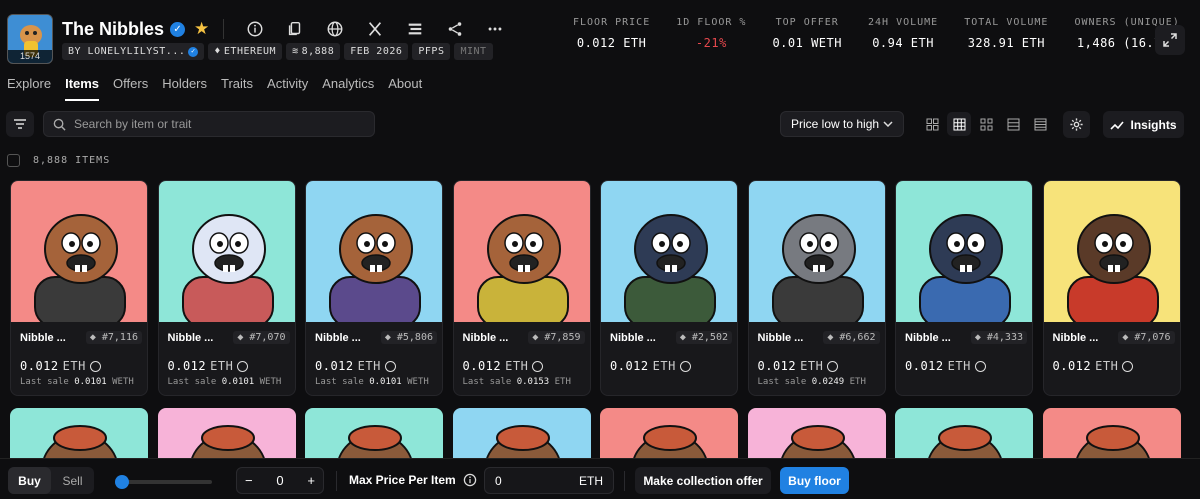  I want to click on nft-card: Nibble ... ◆ #2,502 0.012 ETH, so click(669, 288).